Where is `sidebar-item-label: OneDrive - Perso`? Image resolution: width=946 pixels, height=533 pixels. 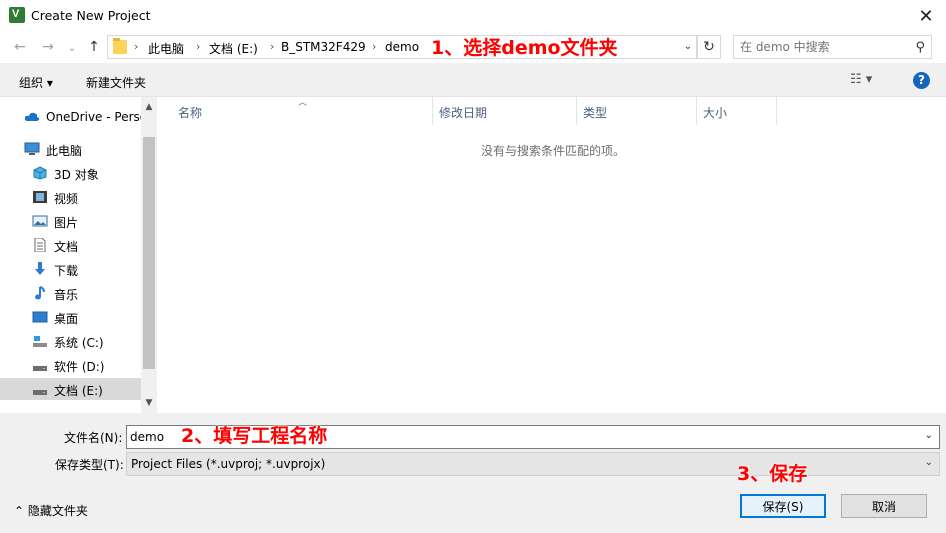
sidebar-item-label: OneDrive - Perso is located at coordinates (97, 117).